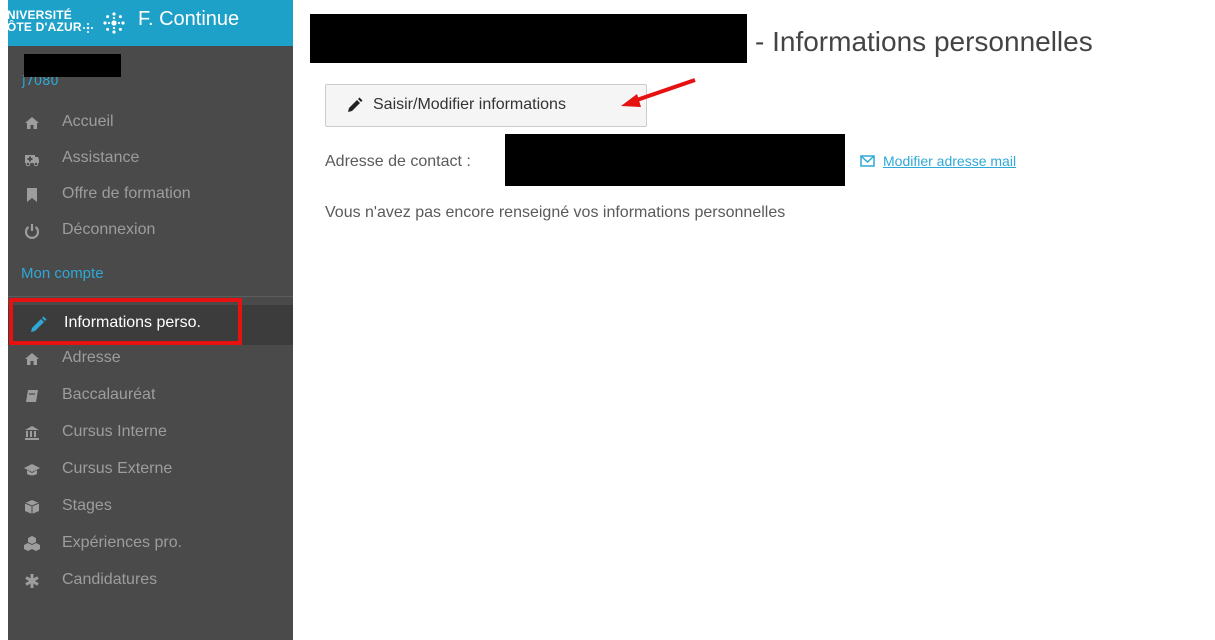 The image size is (1215, 640). Describe the element at coordinates (528, 38) in the screenshot. I see `redacted-name` at that location.